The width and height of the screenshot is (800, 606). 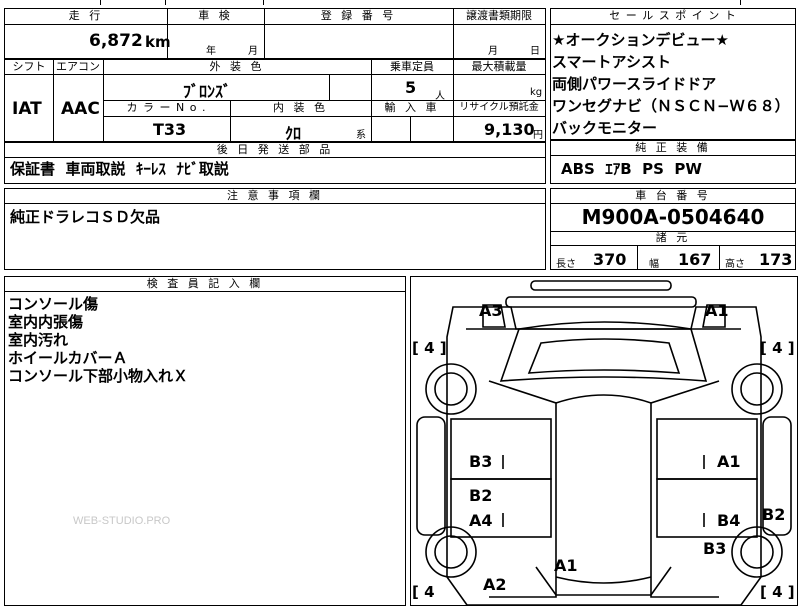 What do you see at coordinates (80, 109) in the screenshot?
I see `aircon-value: AAC` at bounding box center [80, 109].